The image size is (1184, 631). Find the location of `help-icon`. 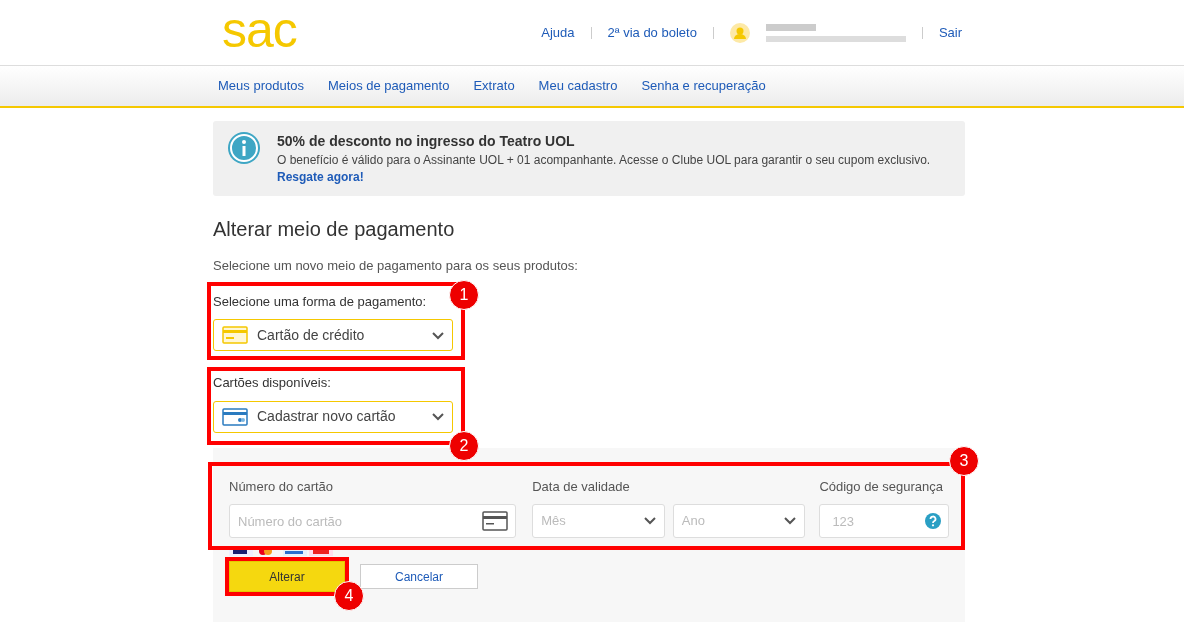

help-icon is located at coordinates (933, 521).